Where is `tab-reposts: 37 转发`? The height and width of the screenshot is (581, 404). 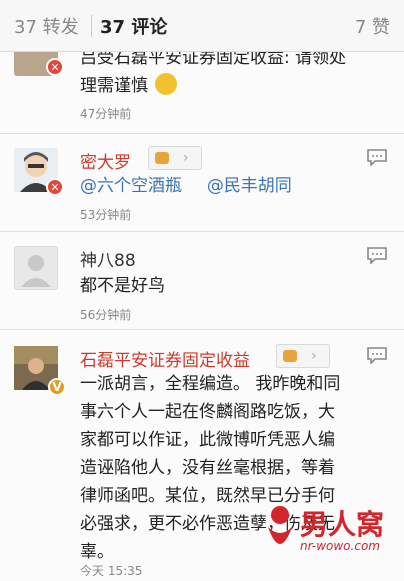
tab-reposts: 37 转发 is located at coordinates (46, 26).